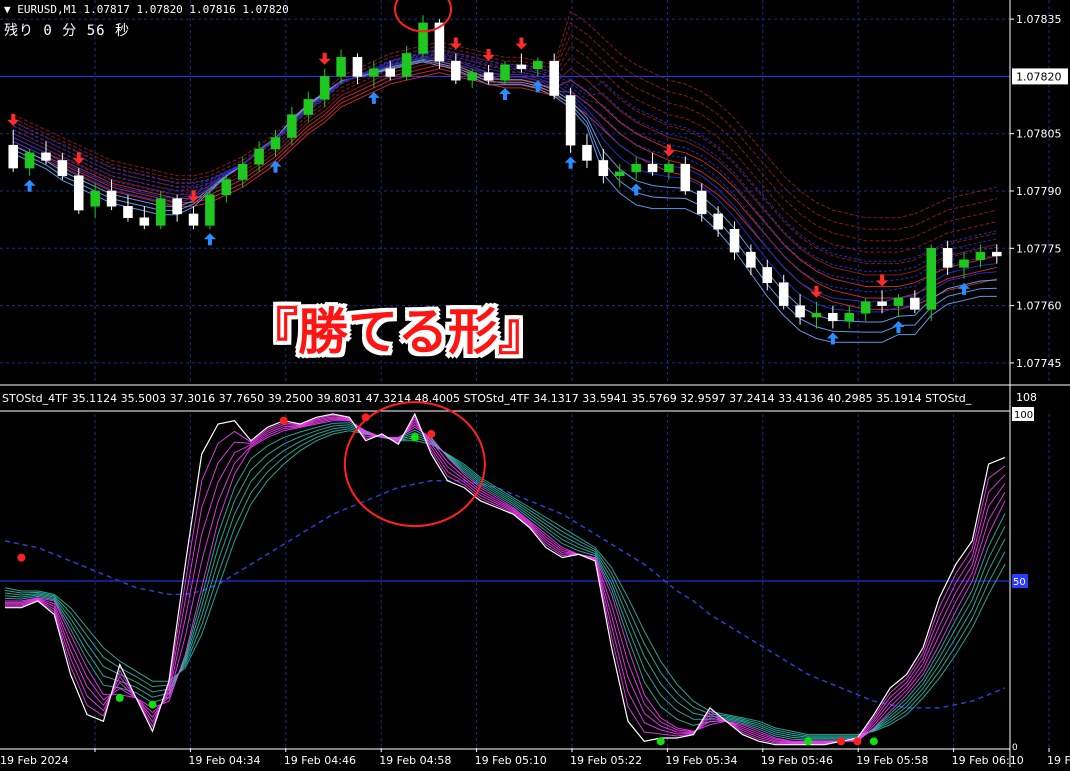 The width and height of the screenshot is (1070, 771). I want to click on time-axis-label: 19 Feb 05:58, so click(892, 760).